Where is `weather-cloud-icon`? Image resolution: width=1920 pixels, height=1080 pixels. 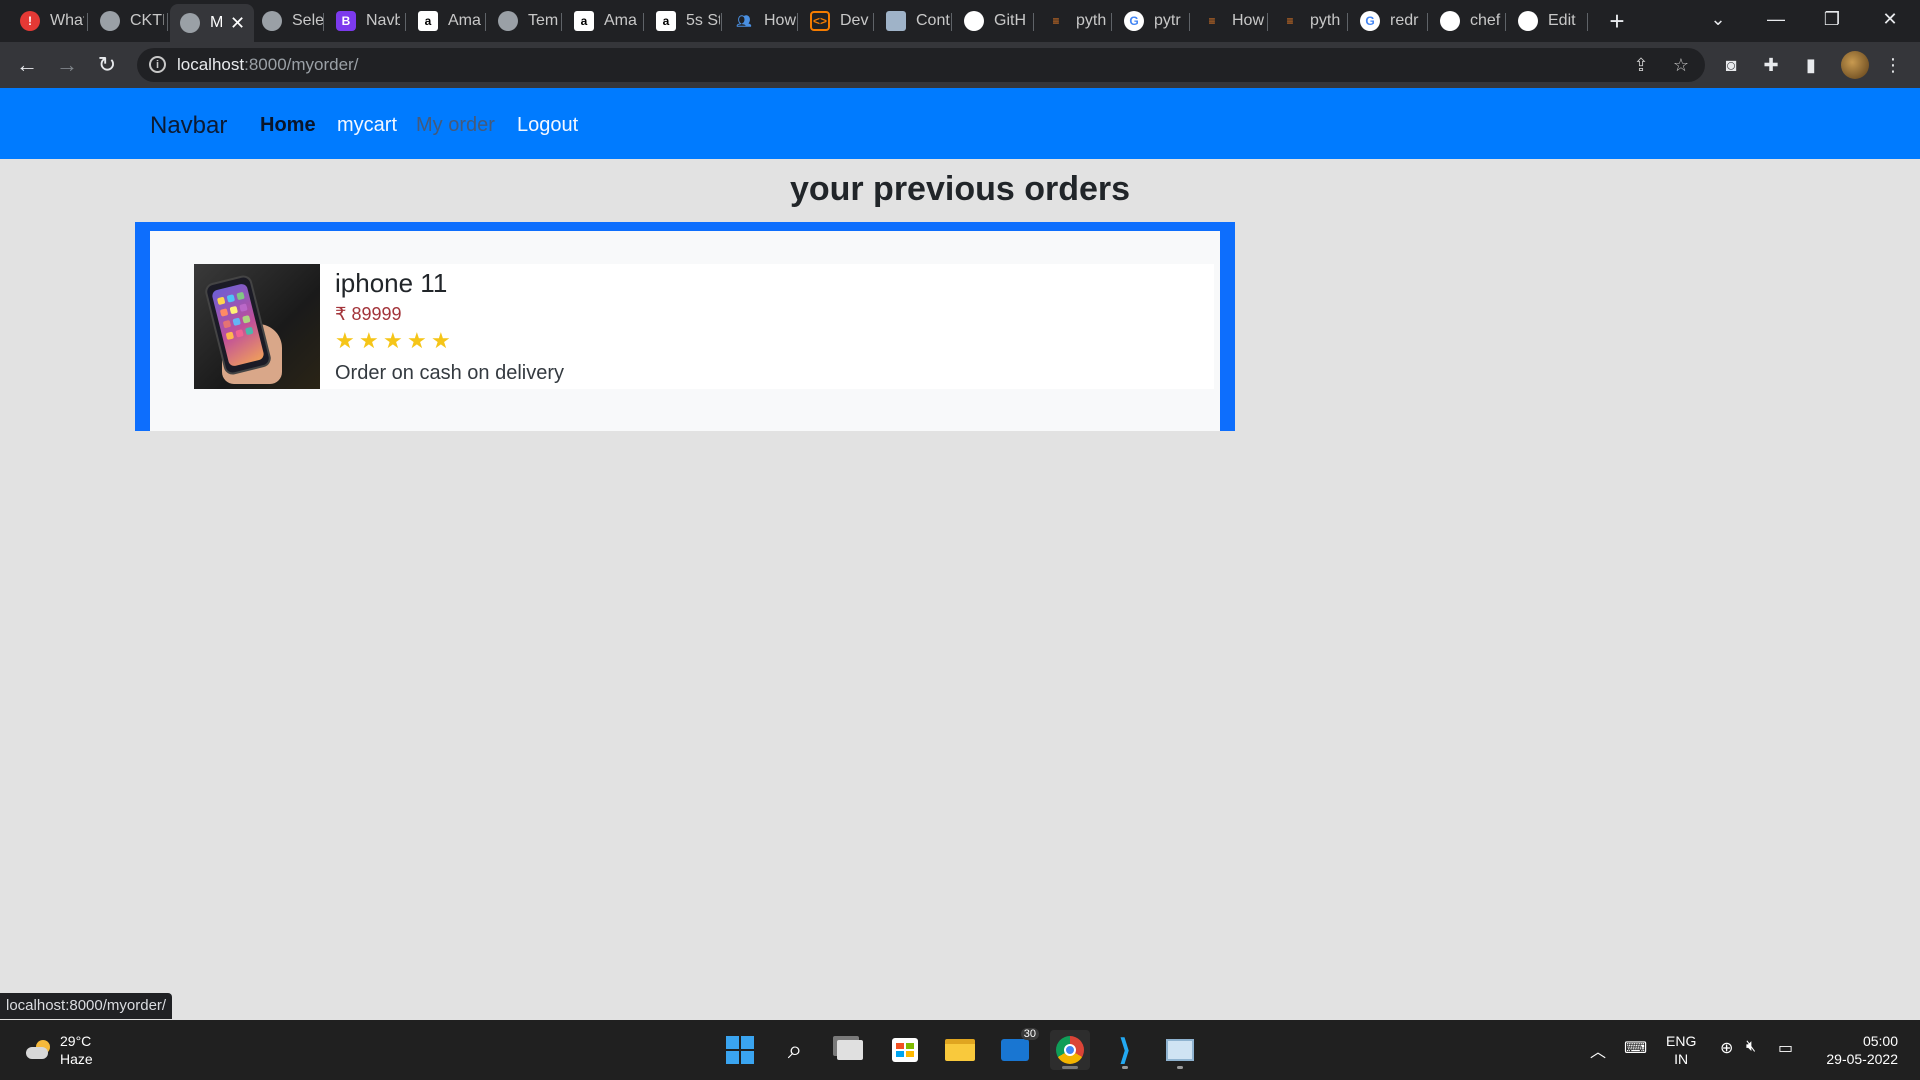
weather-cloud-icon is located at coordinates (39, 1050).